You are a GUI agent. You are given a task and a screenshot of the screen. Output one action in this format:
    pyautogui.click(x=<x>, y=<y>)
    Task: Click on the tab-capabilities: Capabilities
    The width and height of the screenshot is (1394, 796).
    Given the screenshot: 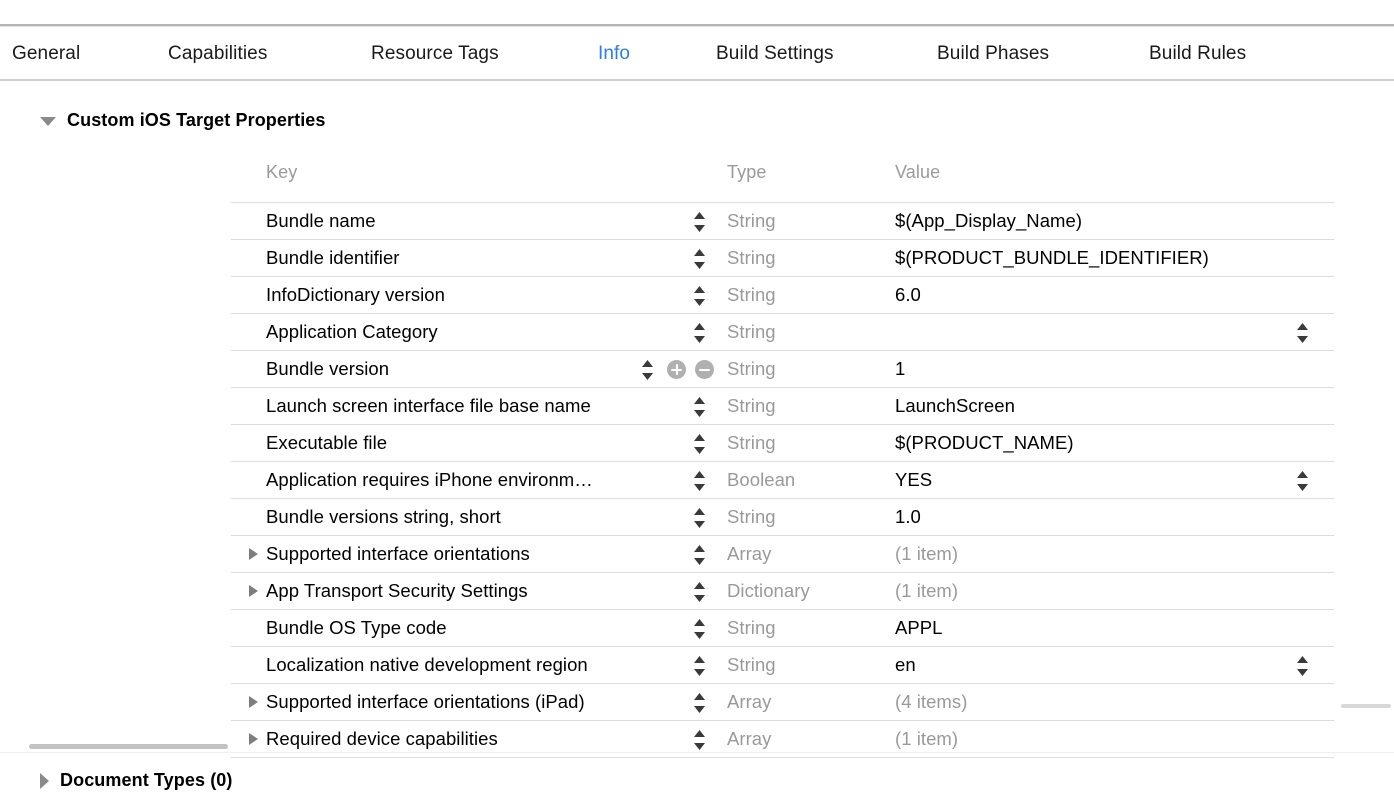 What is the action you would take?
    pyautogui.click(x=217, y=54)
    